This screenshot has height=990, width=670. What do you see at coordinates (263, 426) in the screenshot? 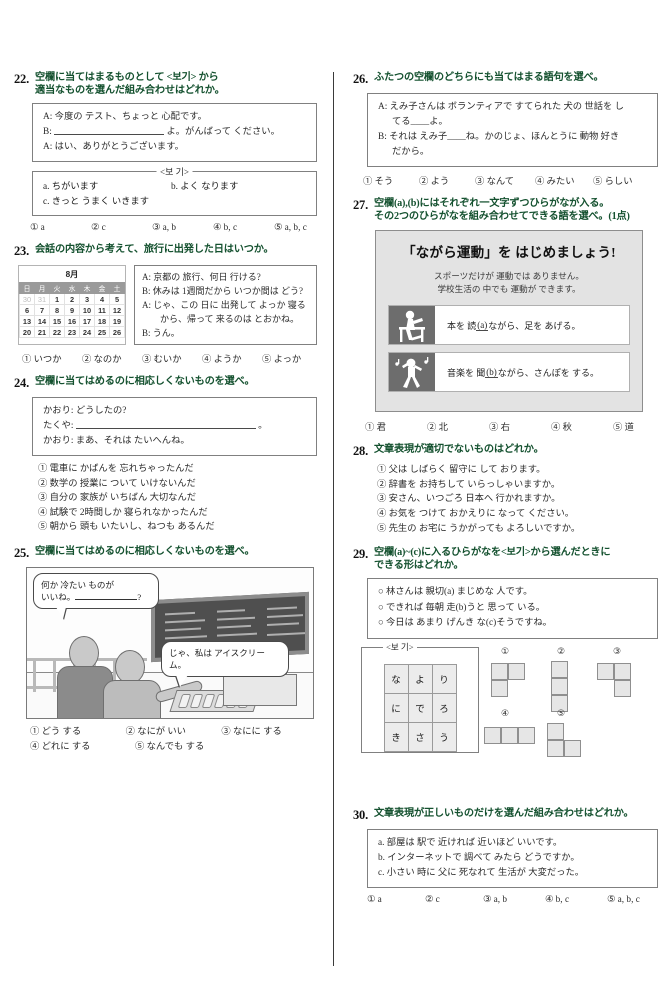
I see `dialogue-text: 。` at bounding box center [263, 426].